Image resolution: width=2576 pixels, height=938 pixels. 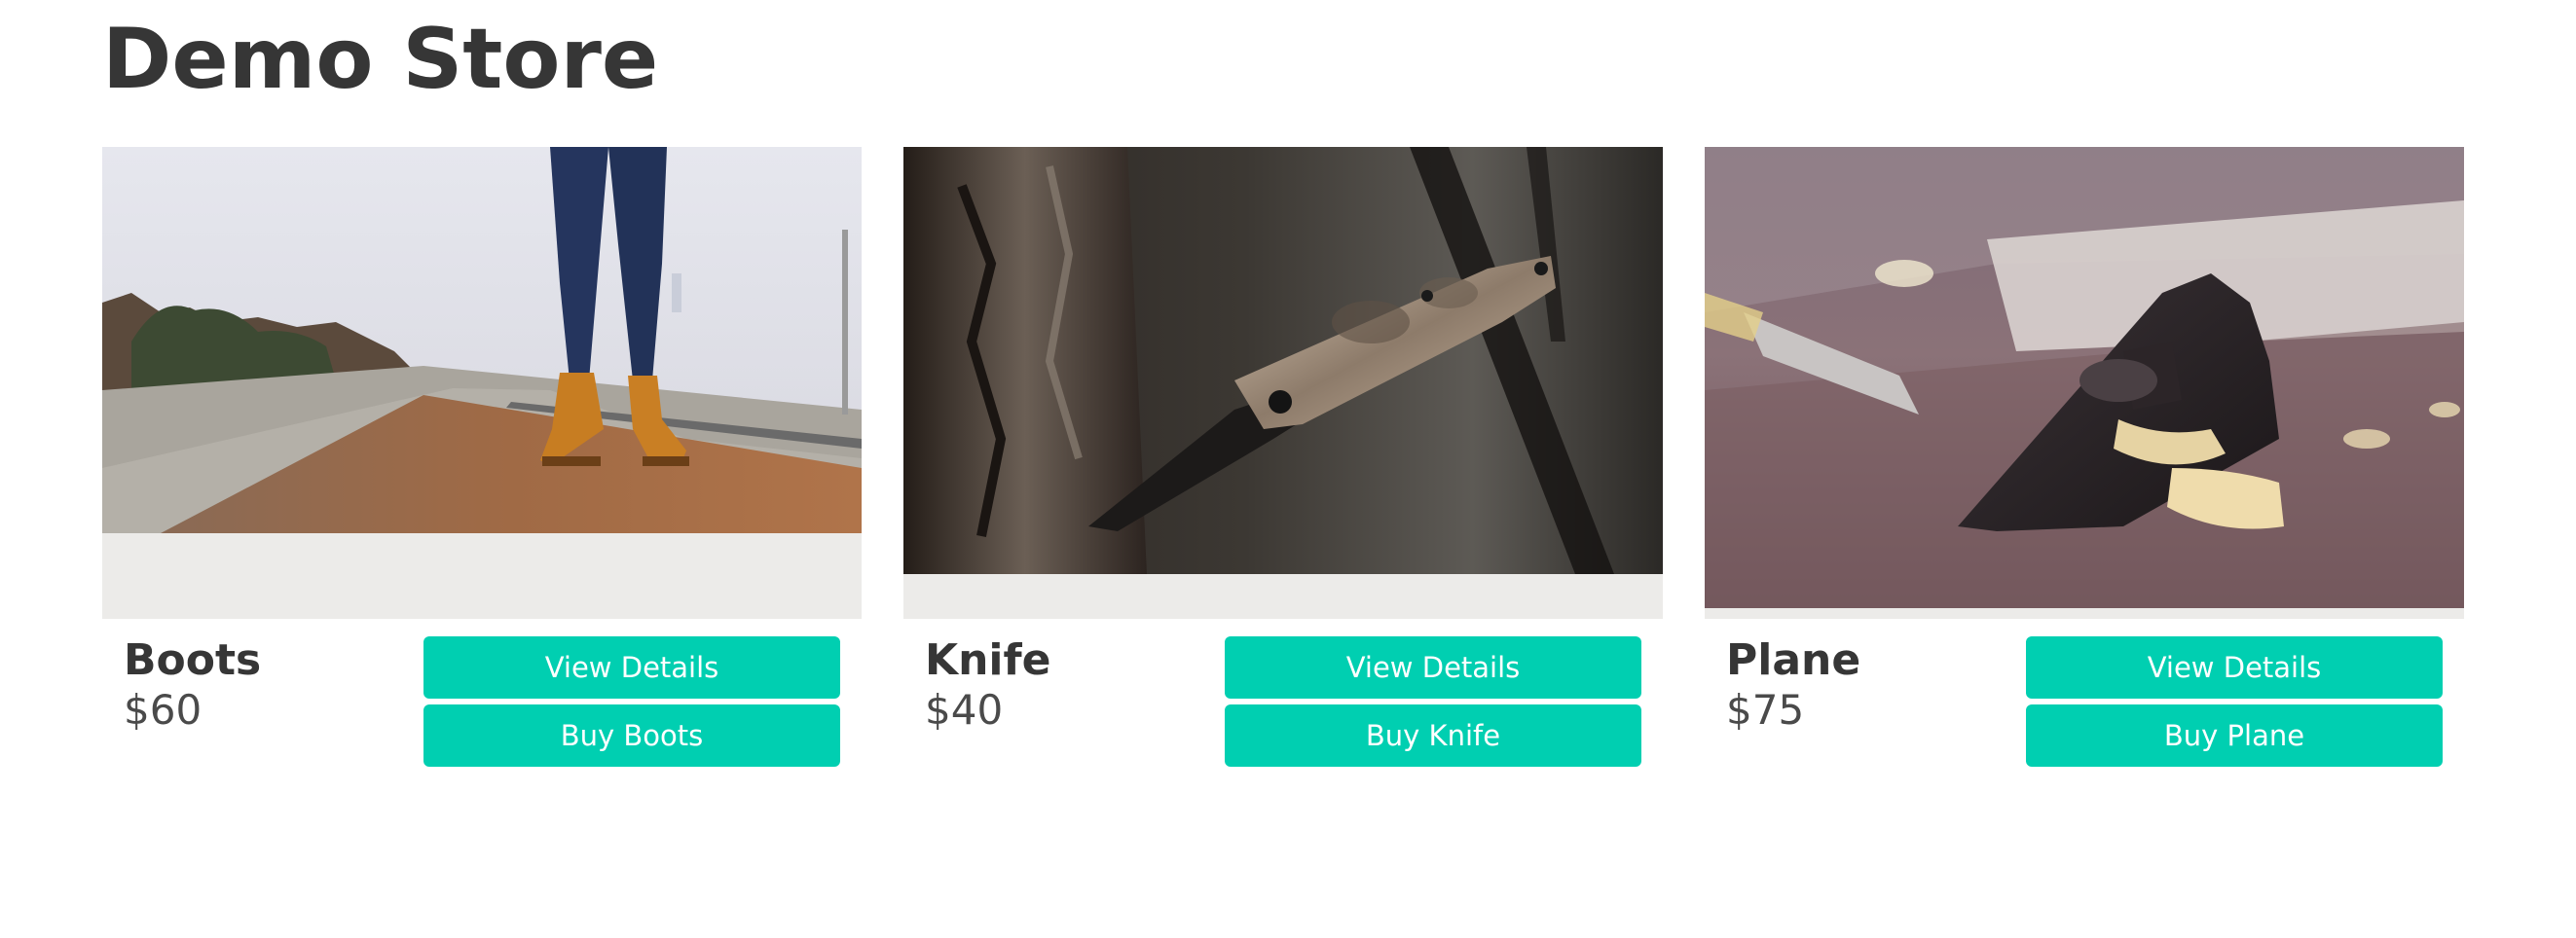 What do you see at coordinates (631, 701) in the screenshot?
I see `product-actions: View Details Buy Boots` at bounding box center [631, 701].